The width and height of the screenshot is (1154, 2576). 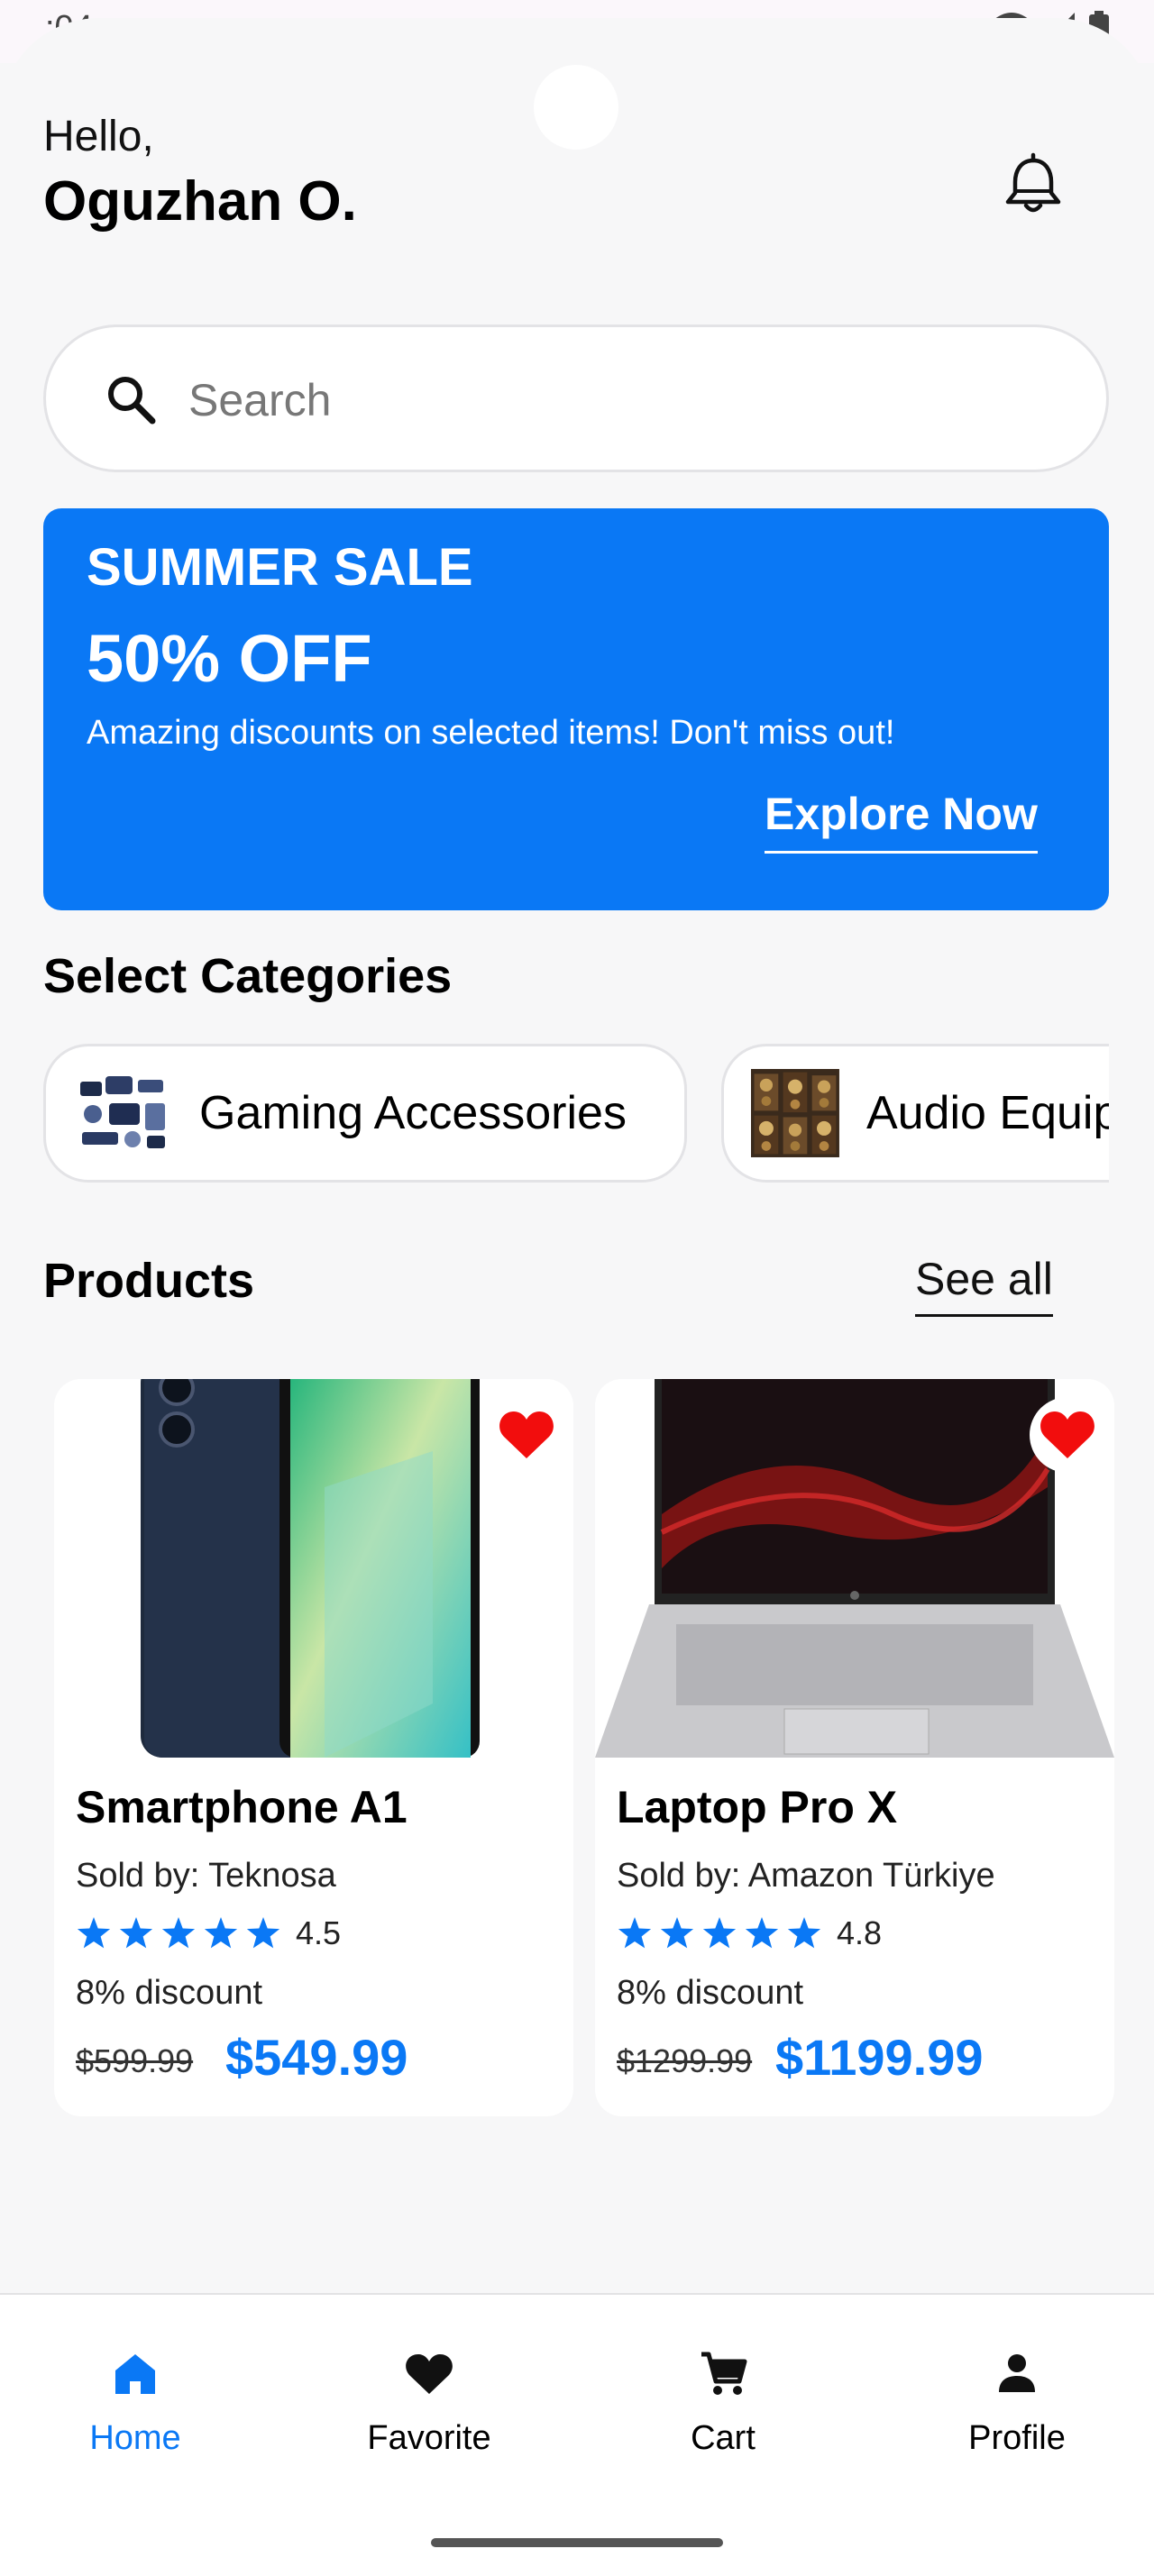 I want to click on gaming-accessories-thumbnail, so click(x=122, y=1113).